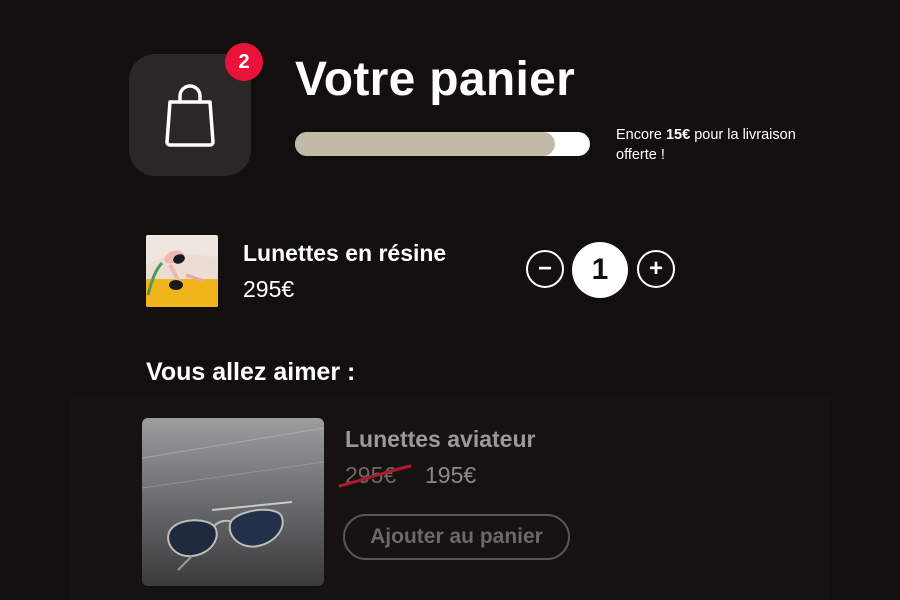  What do you see at coordinates (182, 271) in the screenshot?
I see `cart-item-image` at bounding box center [182, 271].